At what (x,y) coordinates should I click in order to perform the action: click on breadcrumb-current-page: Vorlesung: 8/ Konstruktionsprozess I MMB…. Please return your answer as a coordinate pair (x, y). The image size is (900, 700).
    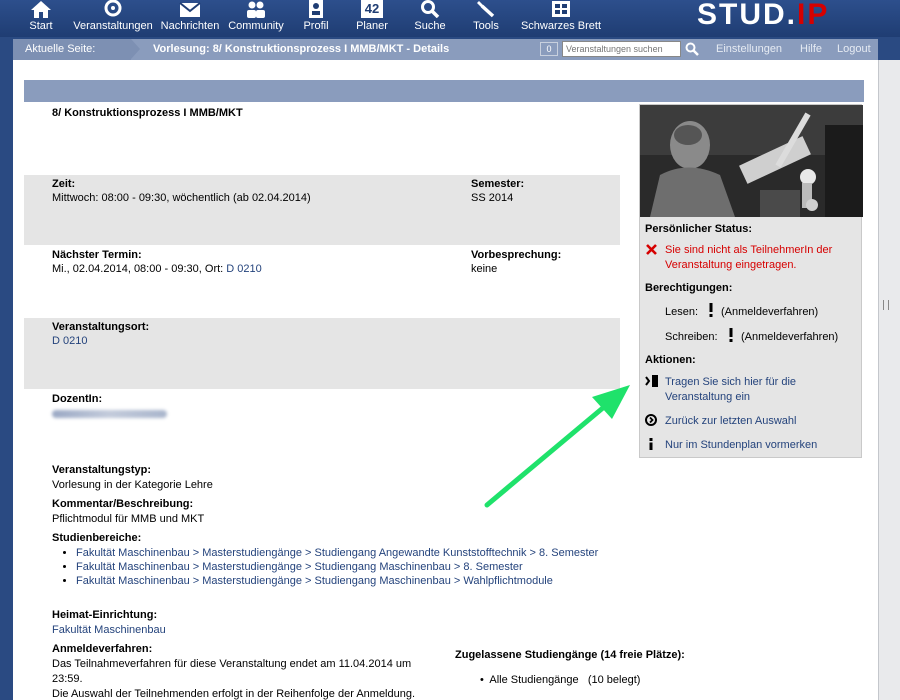
    Looking at the image, I should click on (301, 49).